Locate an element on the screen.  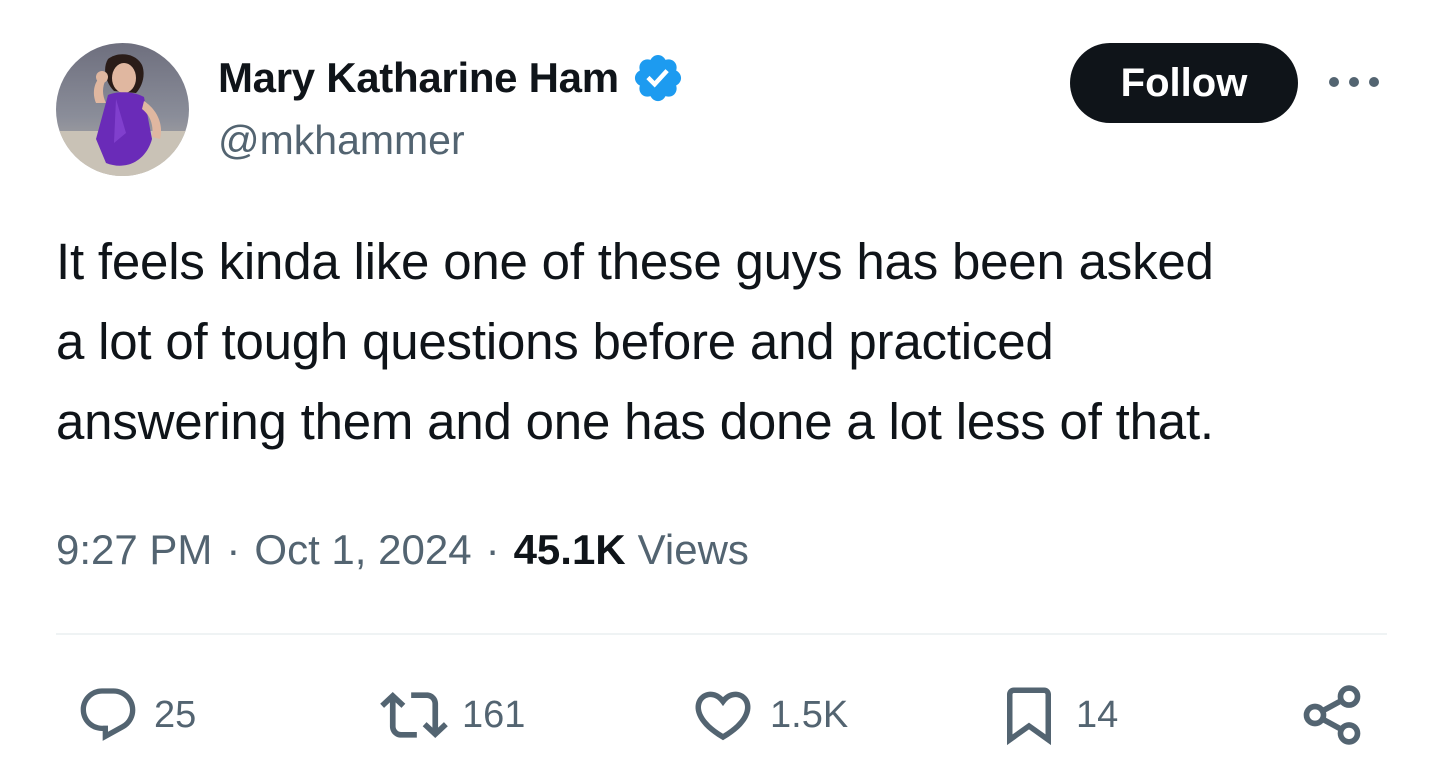
repost-button: 161 is located at coordinates (452, 715).